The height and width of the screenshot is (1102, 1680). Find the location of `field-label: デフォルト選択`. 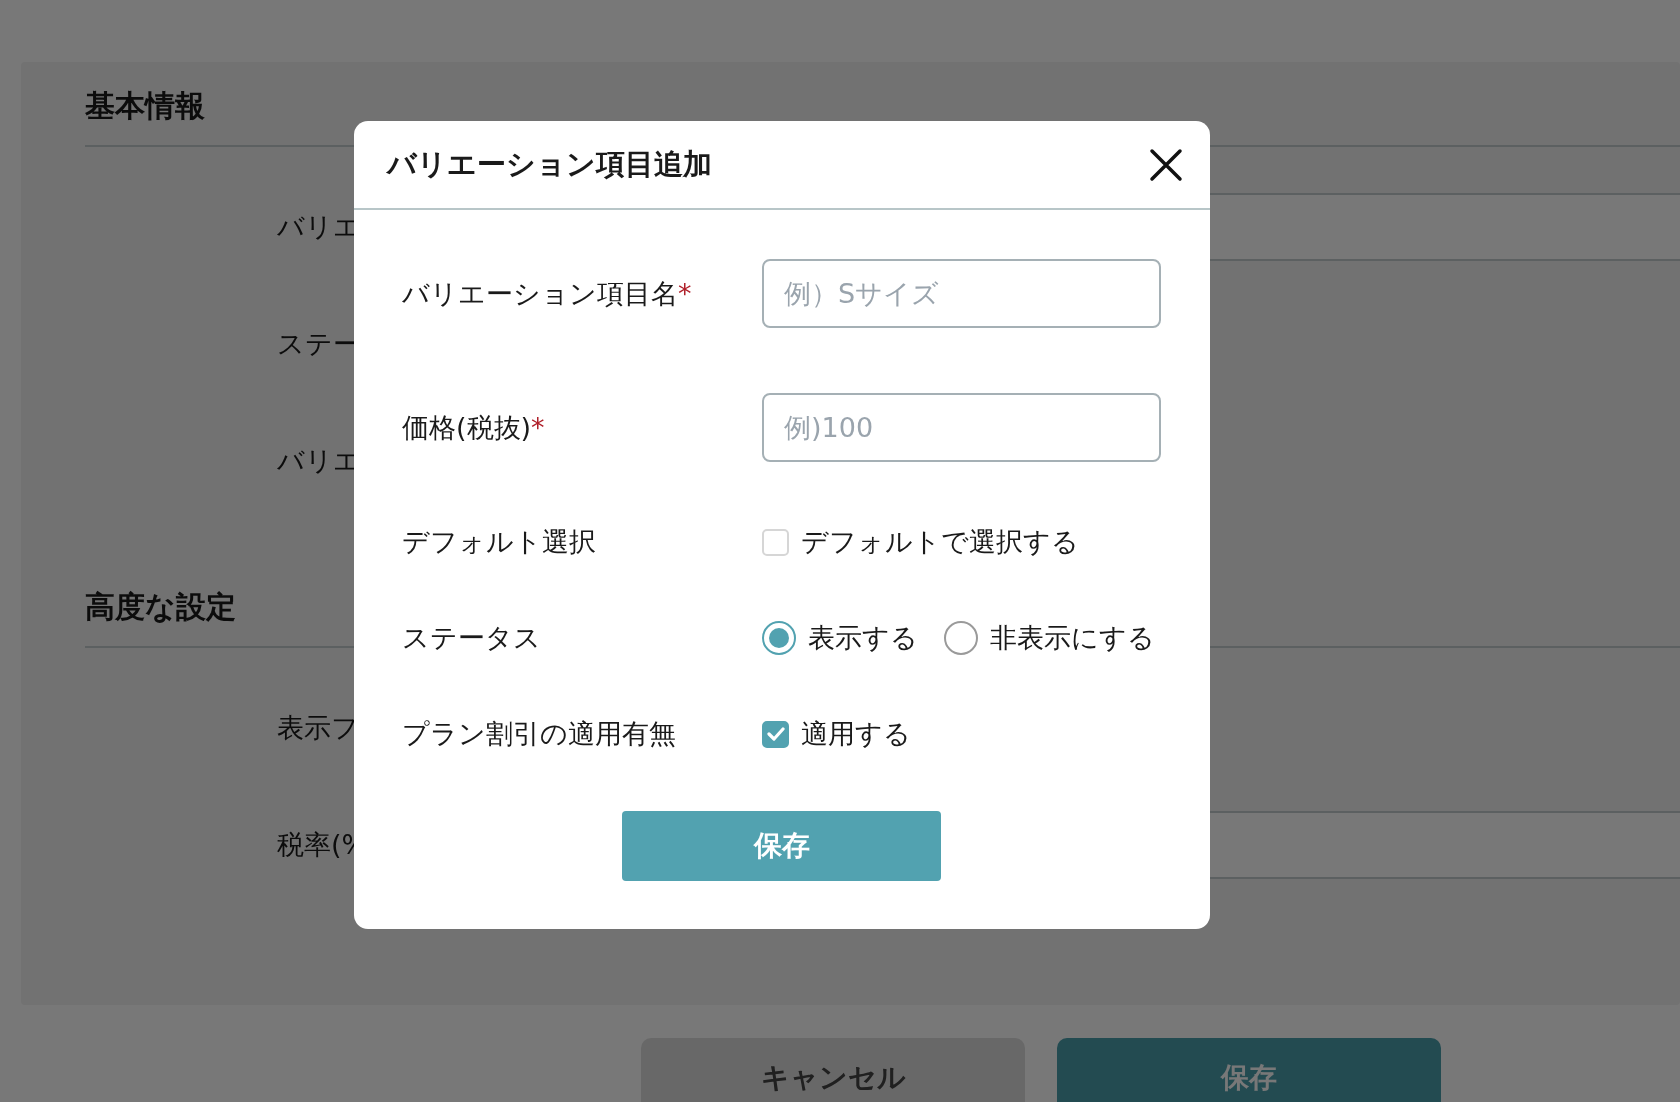

field-label: デフォルト選択 is located at coordinates (499, 542).